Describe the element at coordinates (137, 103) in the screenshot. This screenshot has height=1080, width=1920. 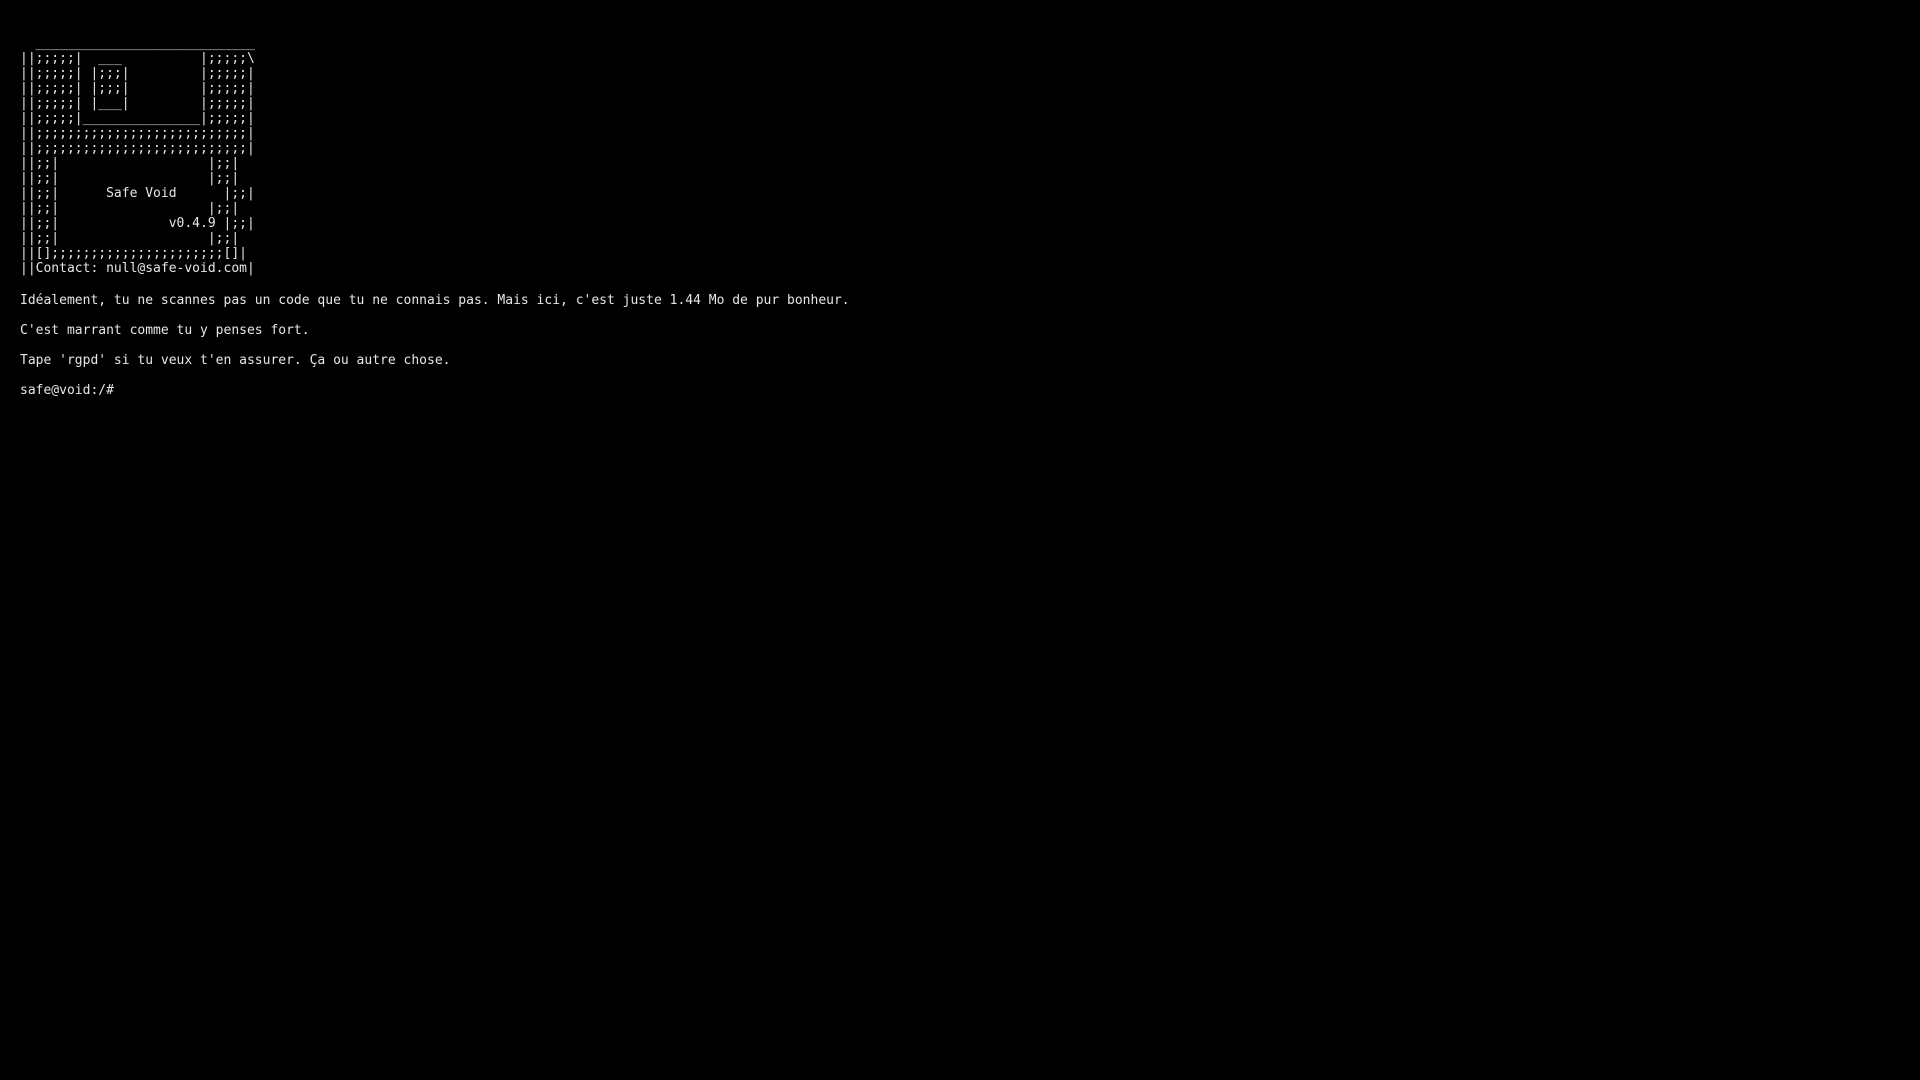
I see `banner-line: ||;;;;;| |___| |;;;;;|` at that location.